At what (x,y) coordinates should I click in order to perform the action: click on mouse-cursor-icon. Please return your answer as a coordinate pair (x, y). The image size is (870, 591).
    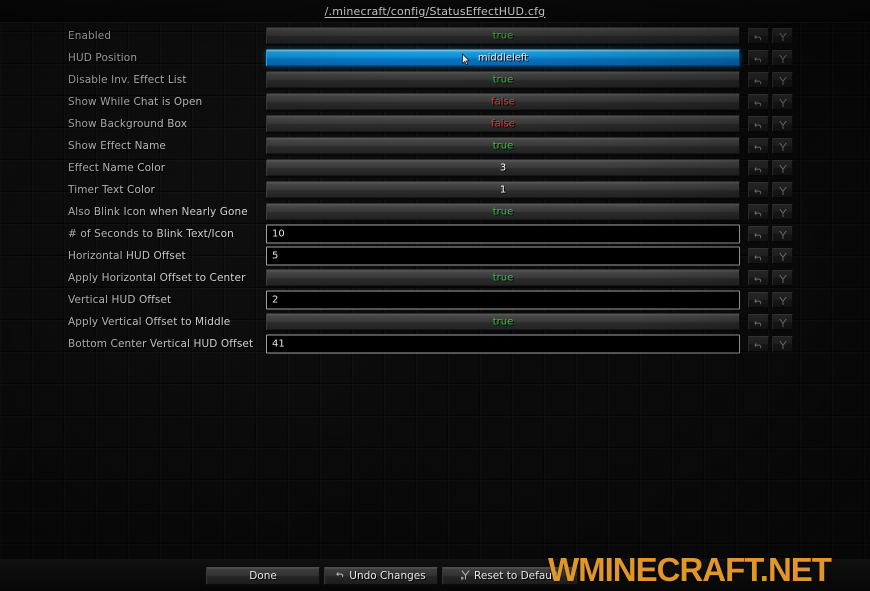
    Looking at the image, I should click on (466, 59).